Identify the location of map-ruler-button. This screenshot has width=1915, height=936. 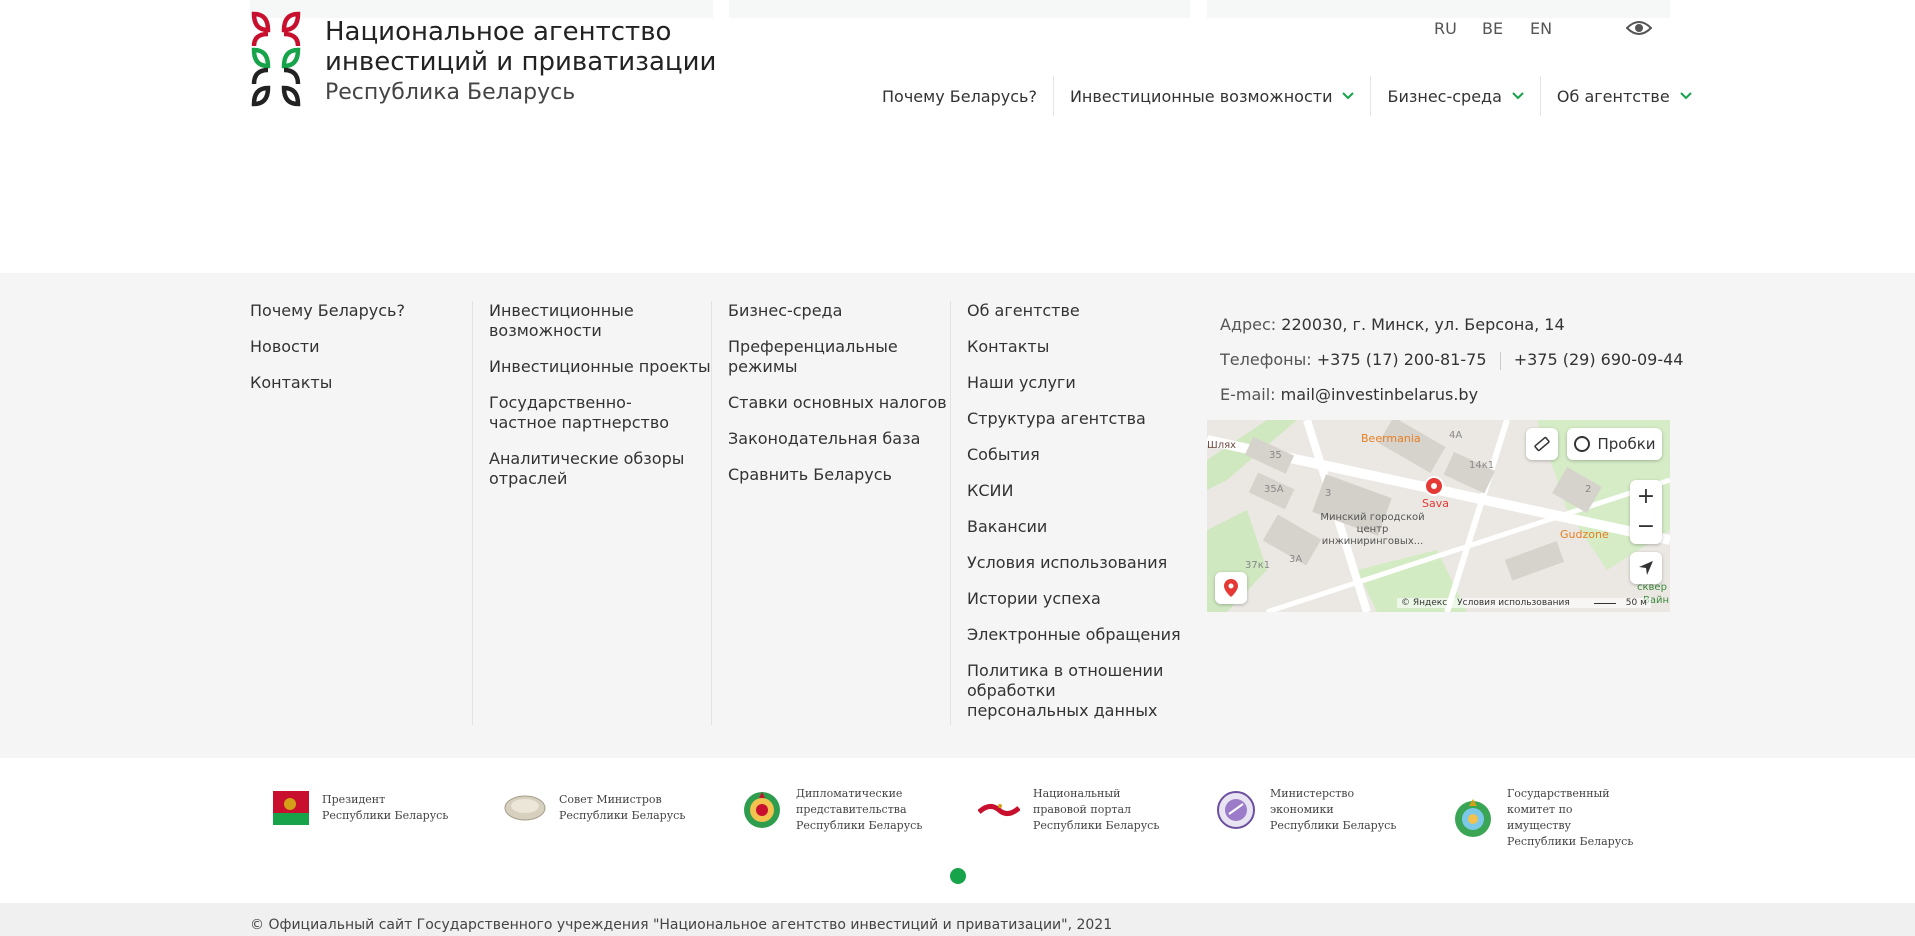
(1542, 444).